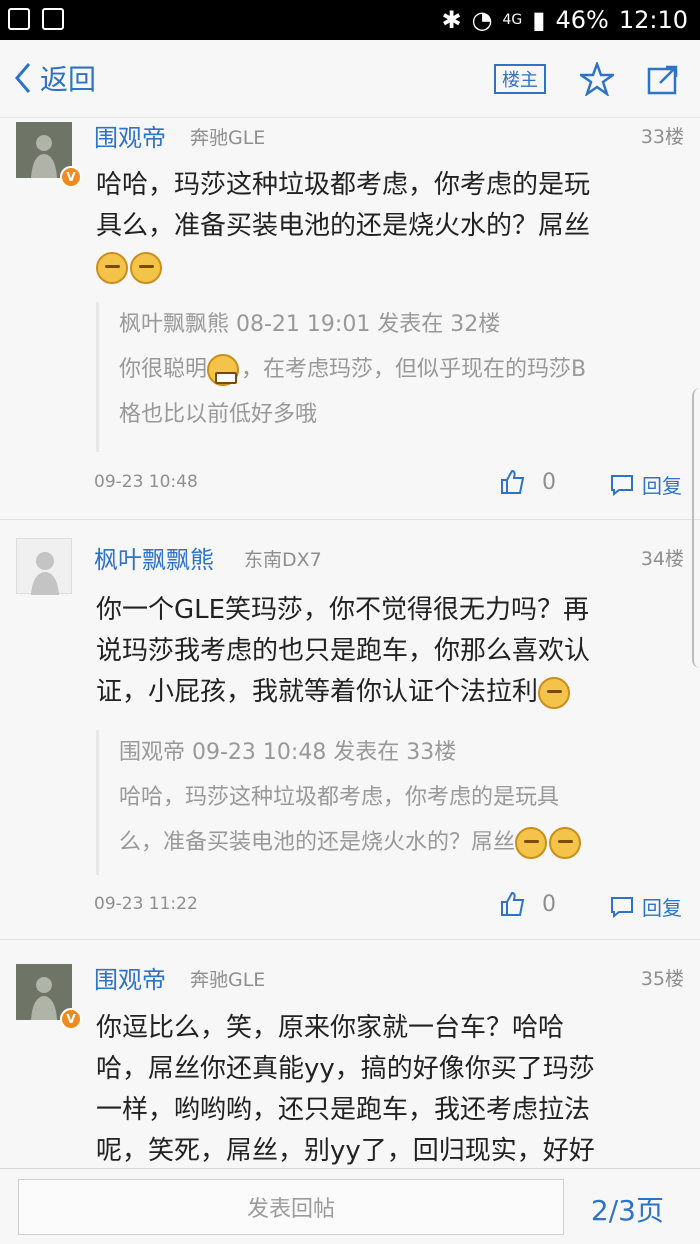 The image size is (700, 1244). I want to click on quote-header: 围观帝 09-23 10:48 发表在 33楼, so click(288, 752).